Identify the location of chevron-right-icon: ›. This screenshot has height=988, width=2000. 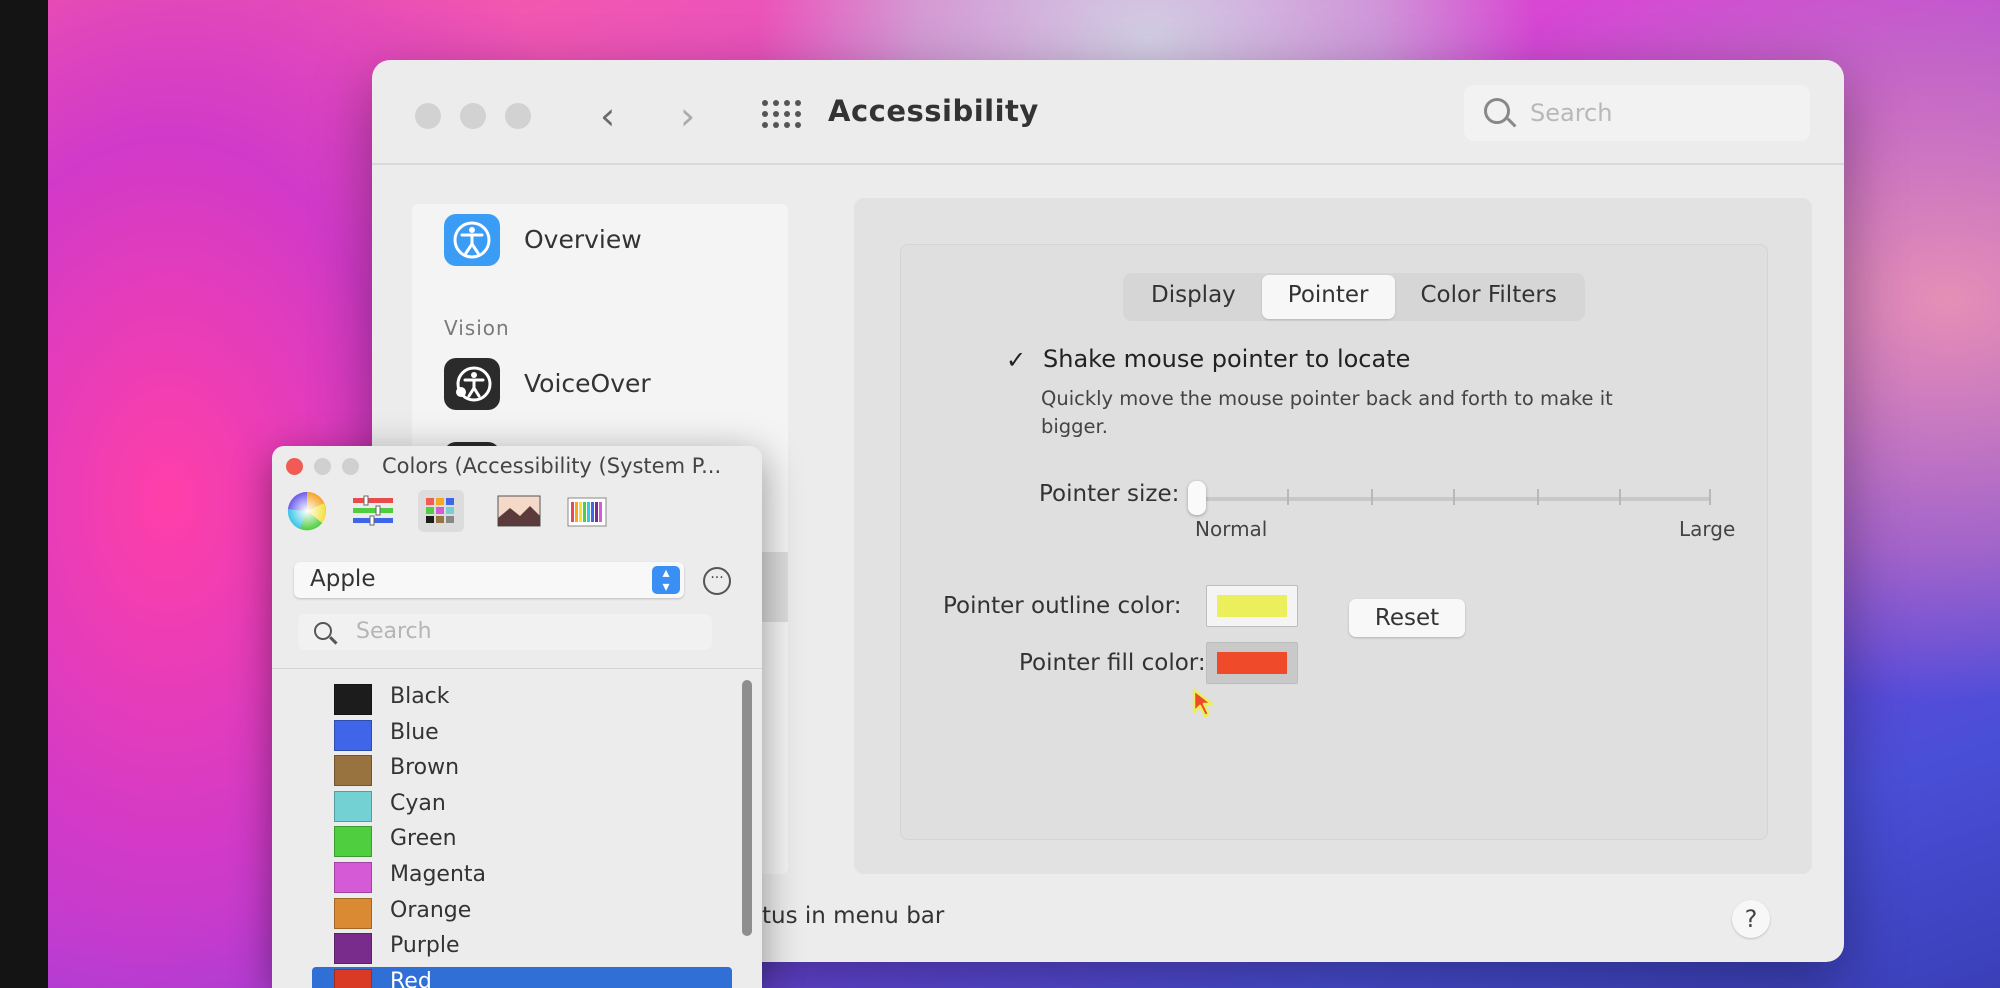
(687, 116).